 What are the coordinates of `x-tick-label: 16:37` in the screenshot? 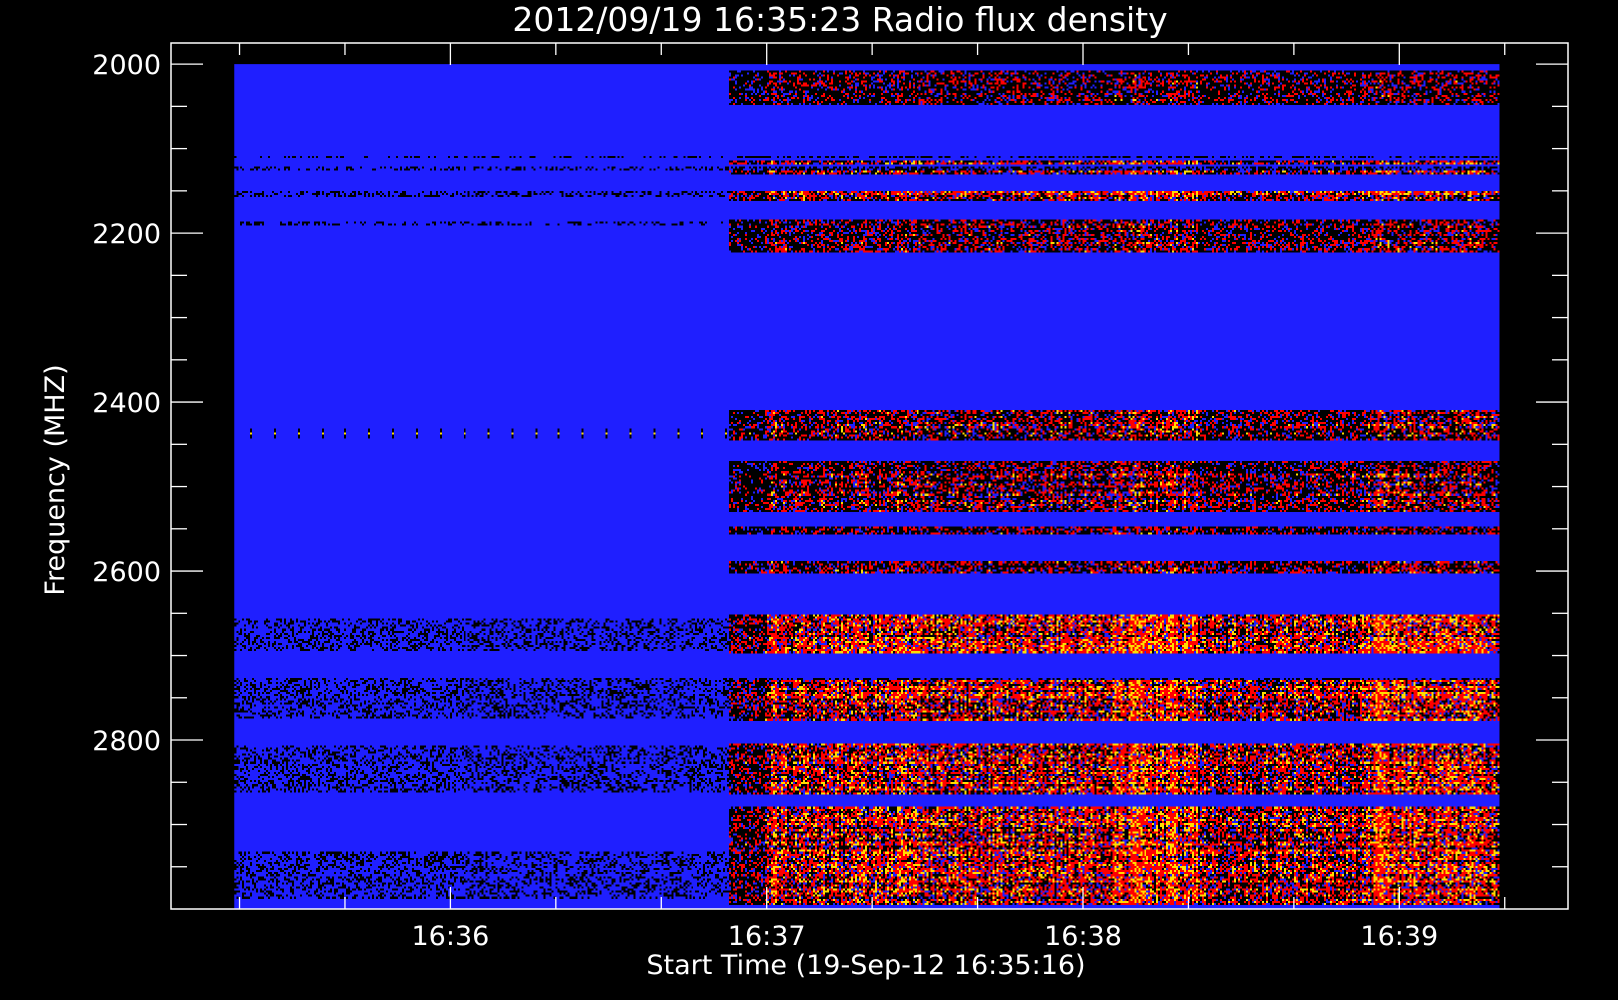 It's located at (767, 936).